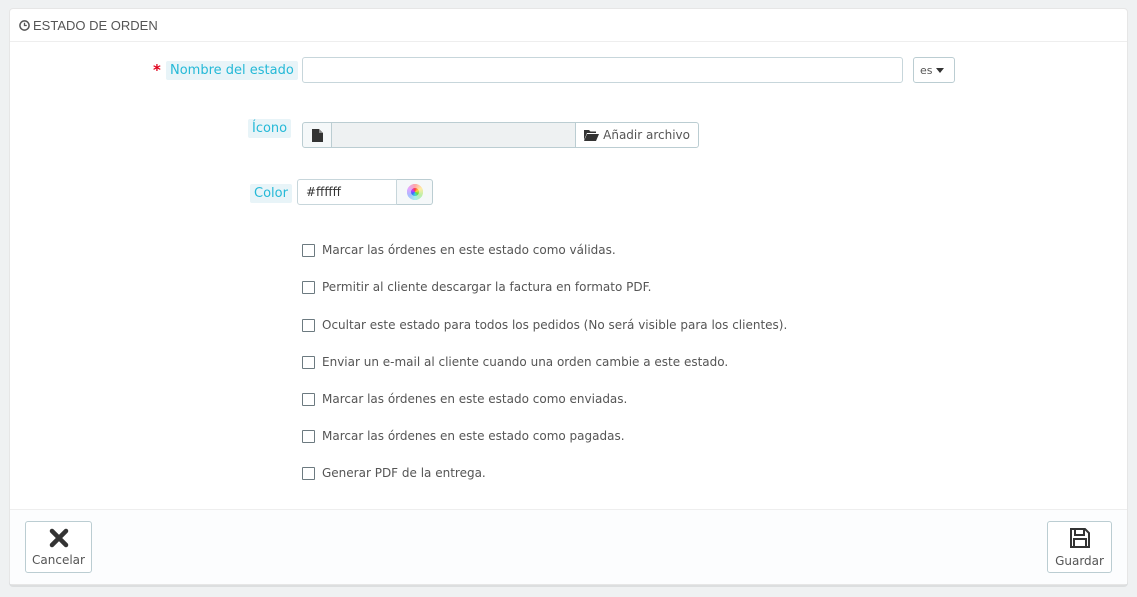  Describe the element at coordinates (232, 70) in the screenshot. I see `name-field-label: Nombre del estado` at that location.